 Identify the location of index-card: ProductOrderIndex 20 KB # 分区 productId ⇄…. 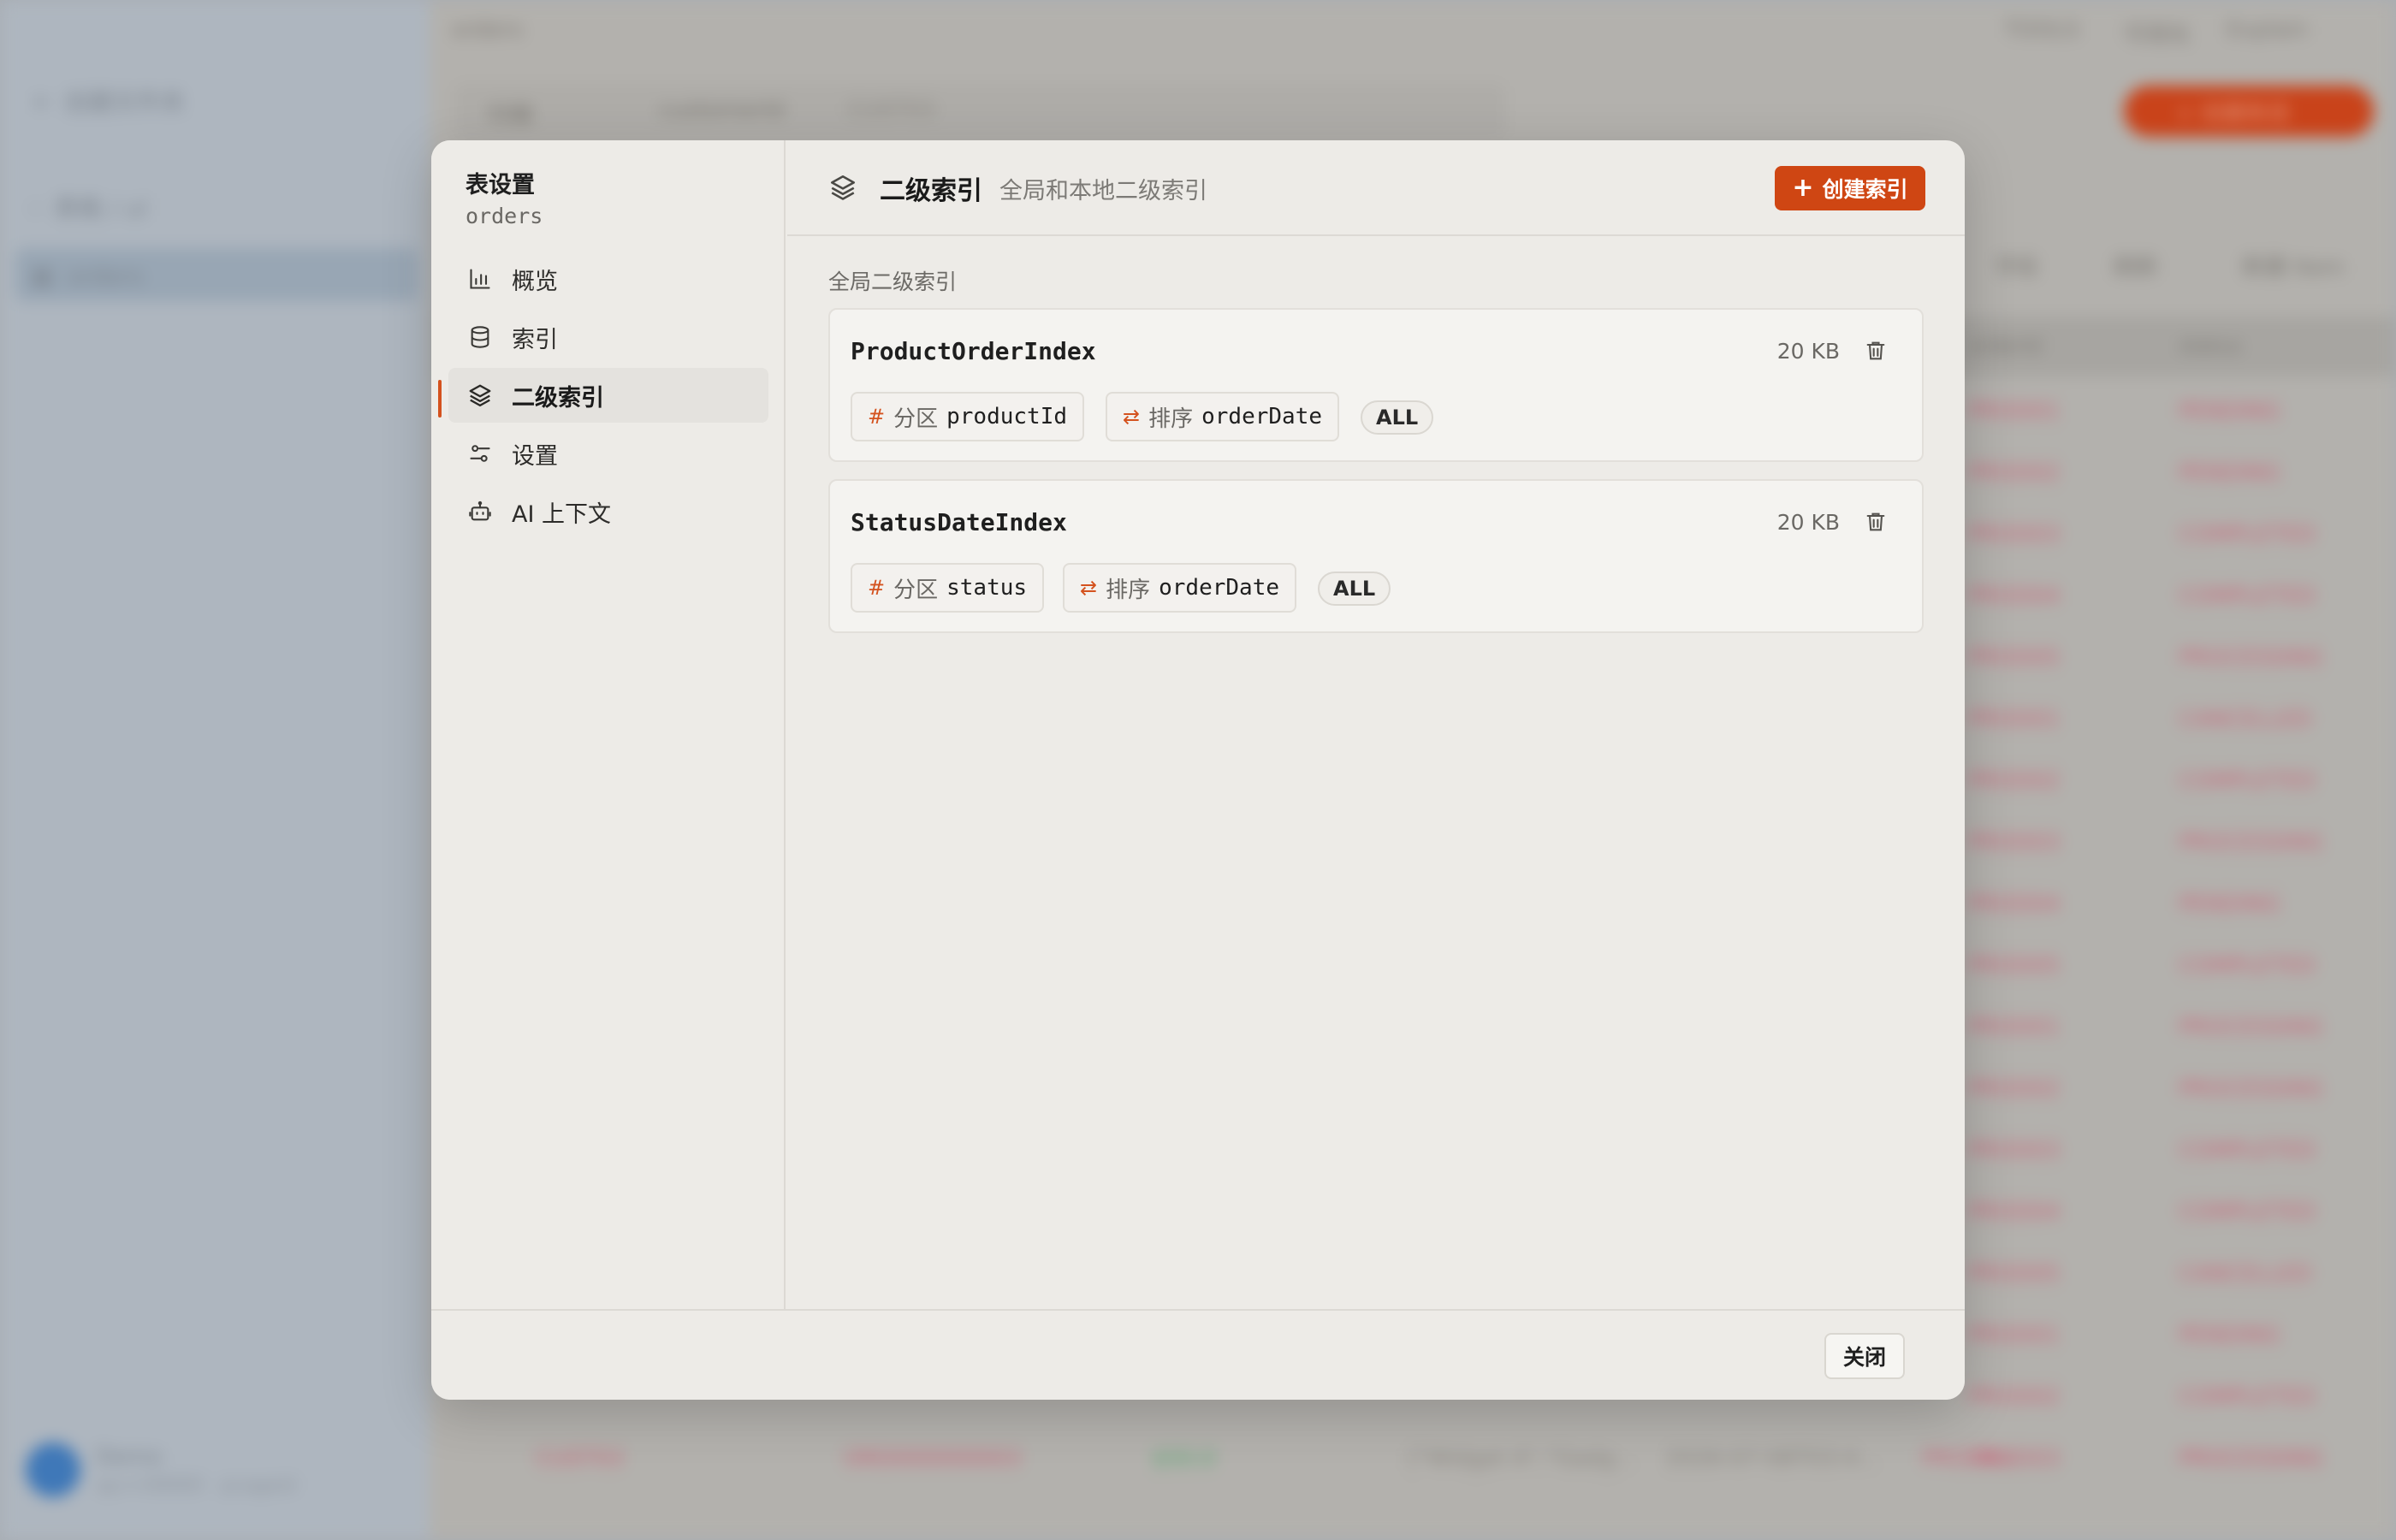
(1376, 385).